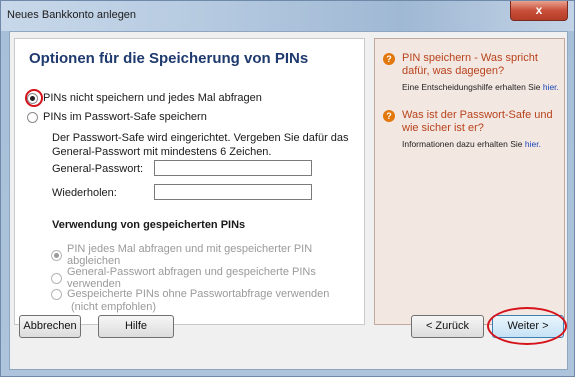 Image resolution: width=575 pixels, height=377 pixels. Describe the element at coordinates (533, 144) in the screenshot. I see `help-item-safe-link: hier.` at that location.